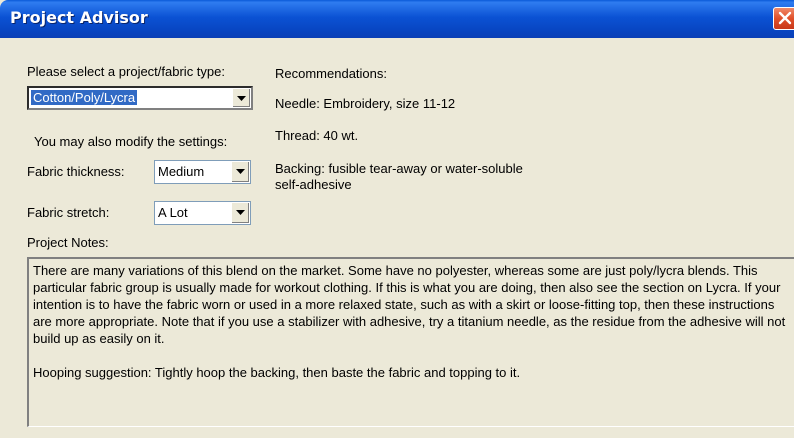  I want to click on project-type-dropdown-button, so click(241, 98).